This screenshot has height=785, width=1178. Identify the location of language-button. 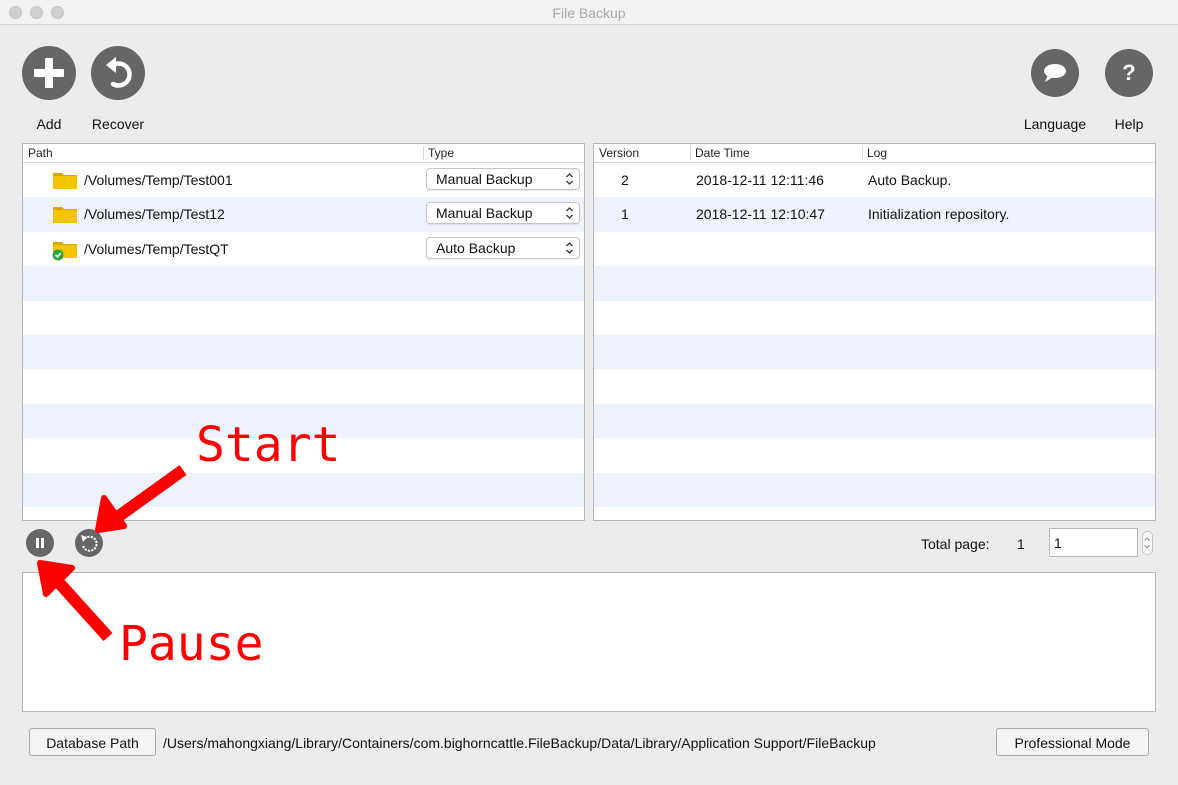
(1055, 73).